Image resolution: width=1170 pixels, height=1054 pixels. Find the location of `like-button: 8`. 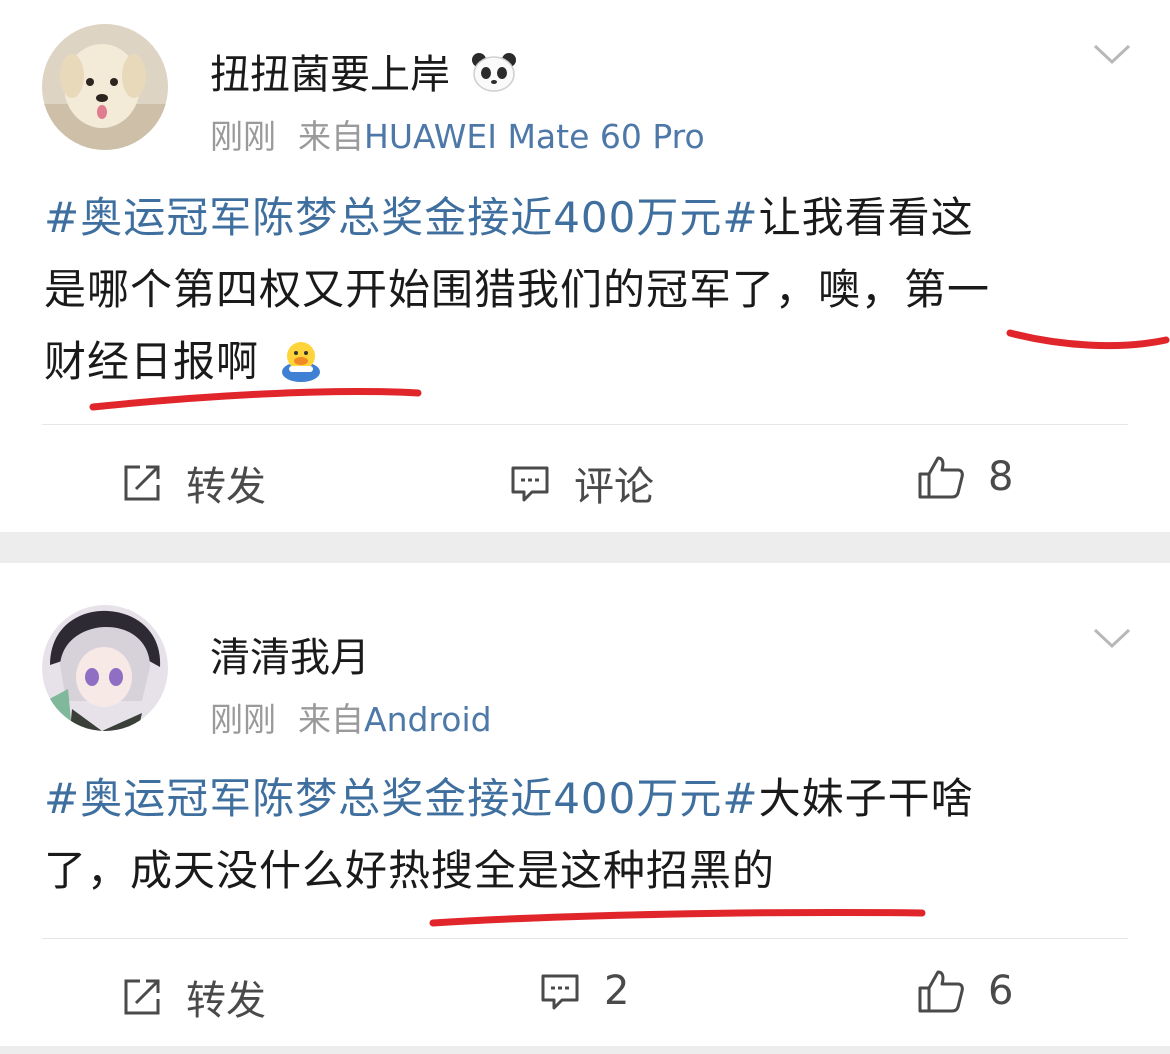

like-button: 8 is located at coordinates (964, 477).